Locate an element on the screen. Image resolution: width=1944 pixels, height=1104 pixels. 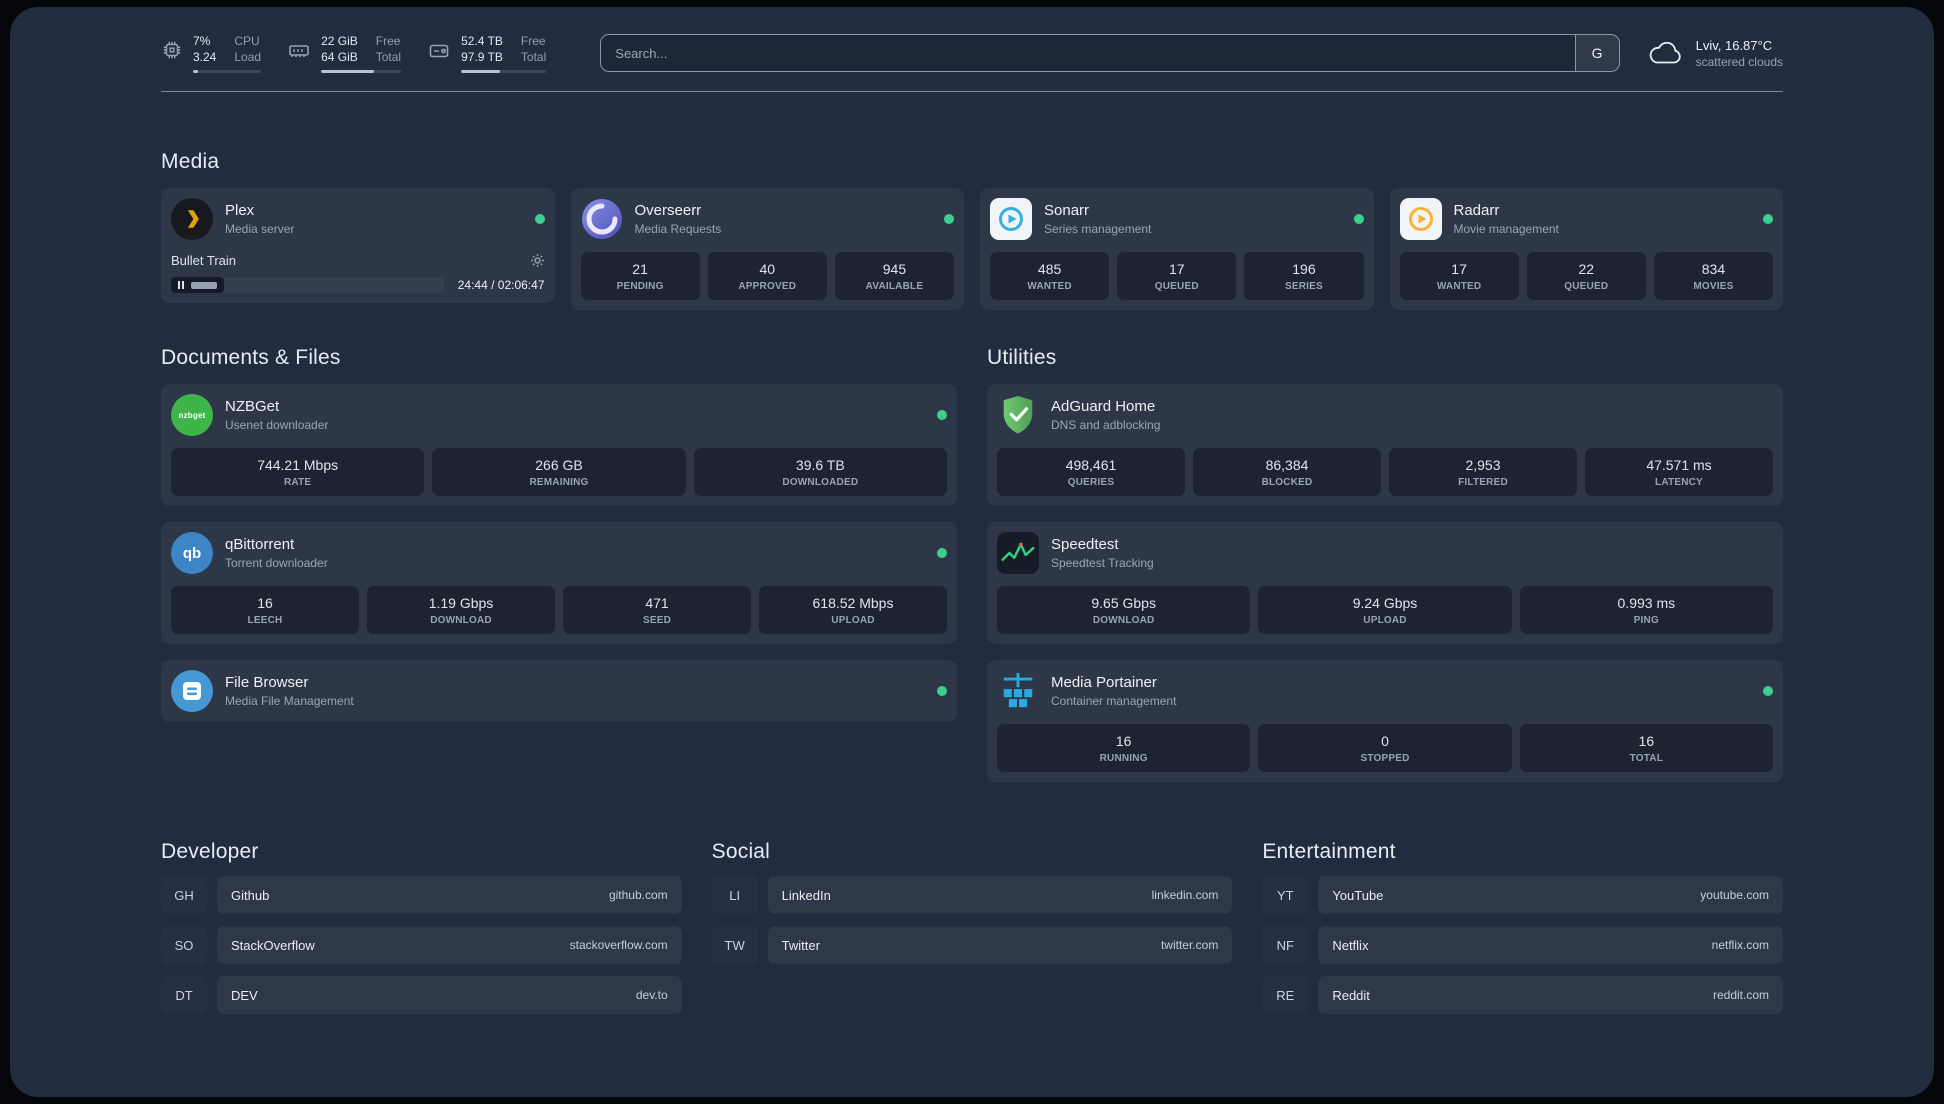
bookmark-row-dev: DT DEV dev.to is located at coordinates (421, 995).